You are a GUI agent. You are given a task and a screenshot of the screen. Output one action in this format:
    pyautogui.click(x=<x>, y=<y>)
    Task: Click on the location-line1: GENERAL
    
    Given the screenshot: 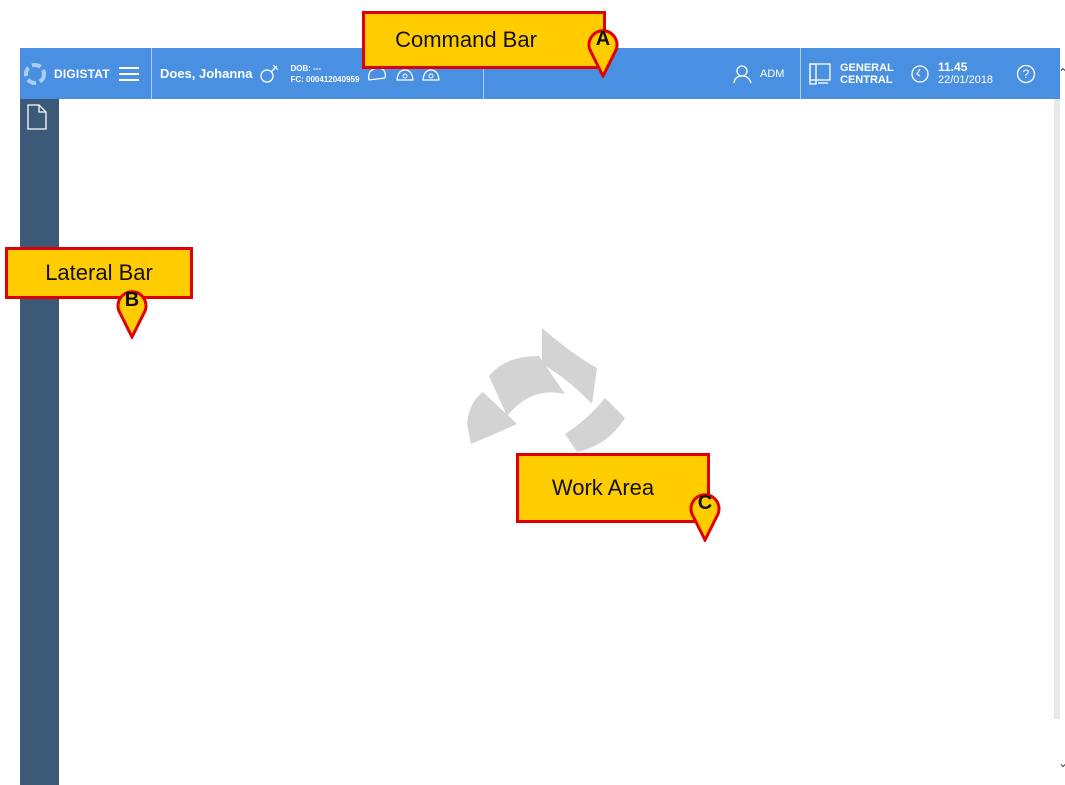 What is the action you would take?
    pyautogui.click(x=867, y=67)
    